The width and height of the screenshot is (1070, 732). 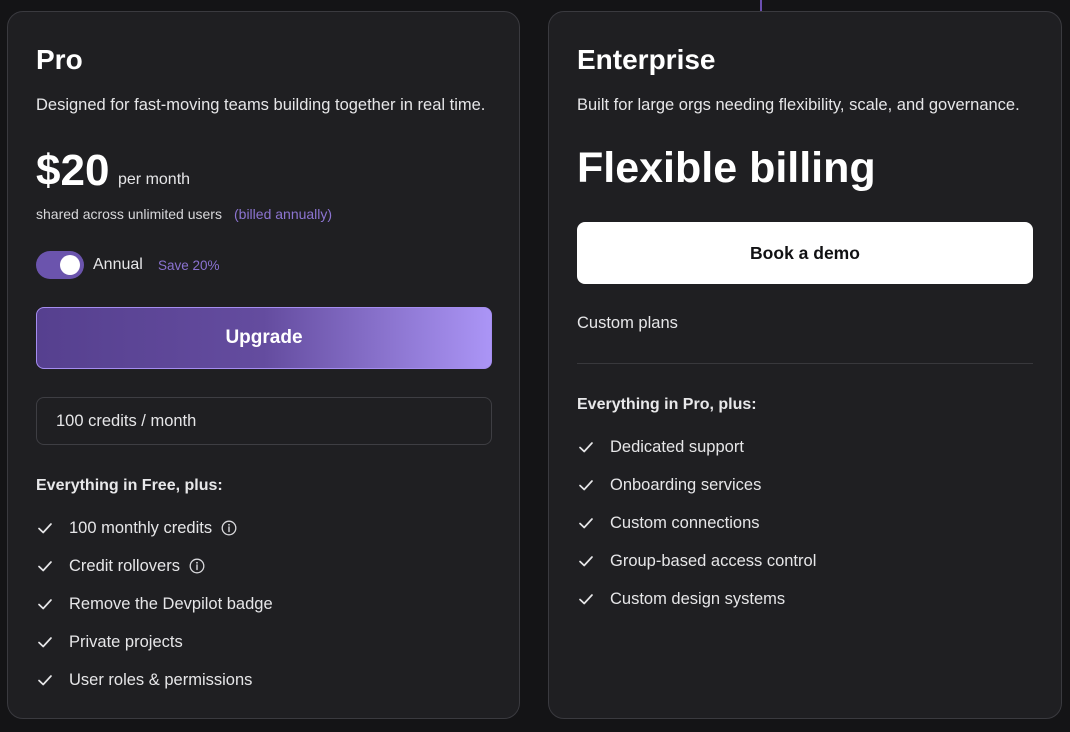 What do you see at coordinates (264, 421) in the screenshot?
I see `credits-select: 100 credits / month` at bounding box center [264, 421].